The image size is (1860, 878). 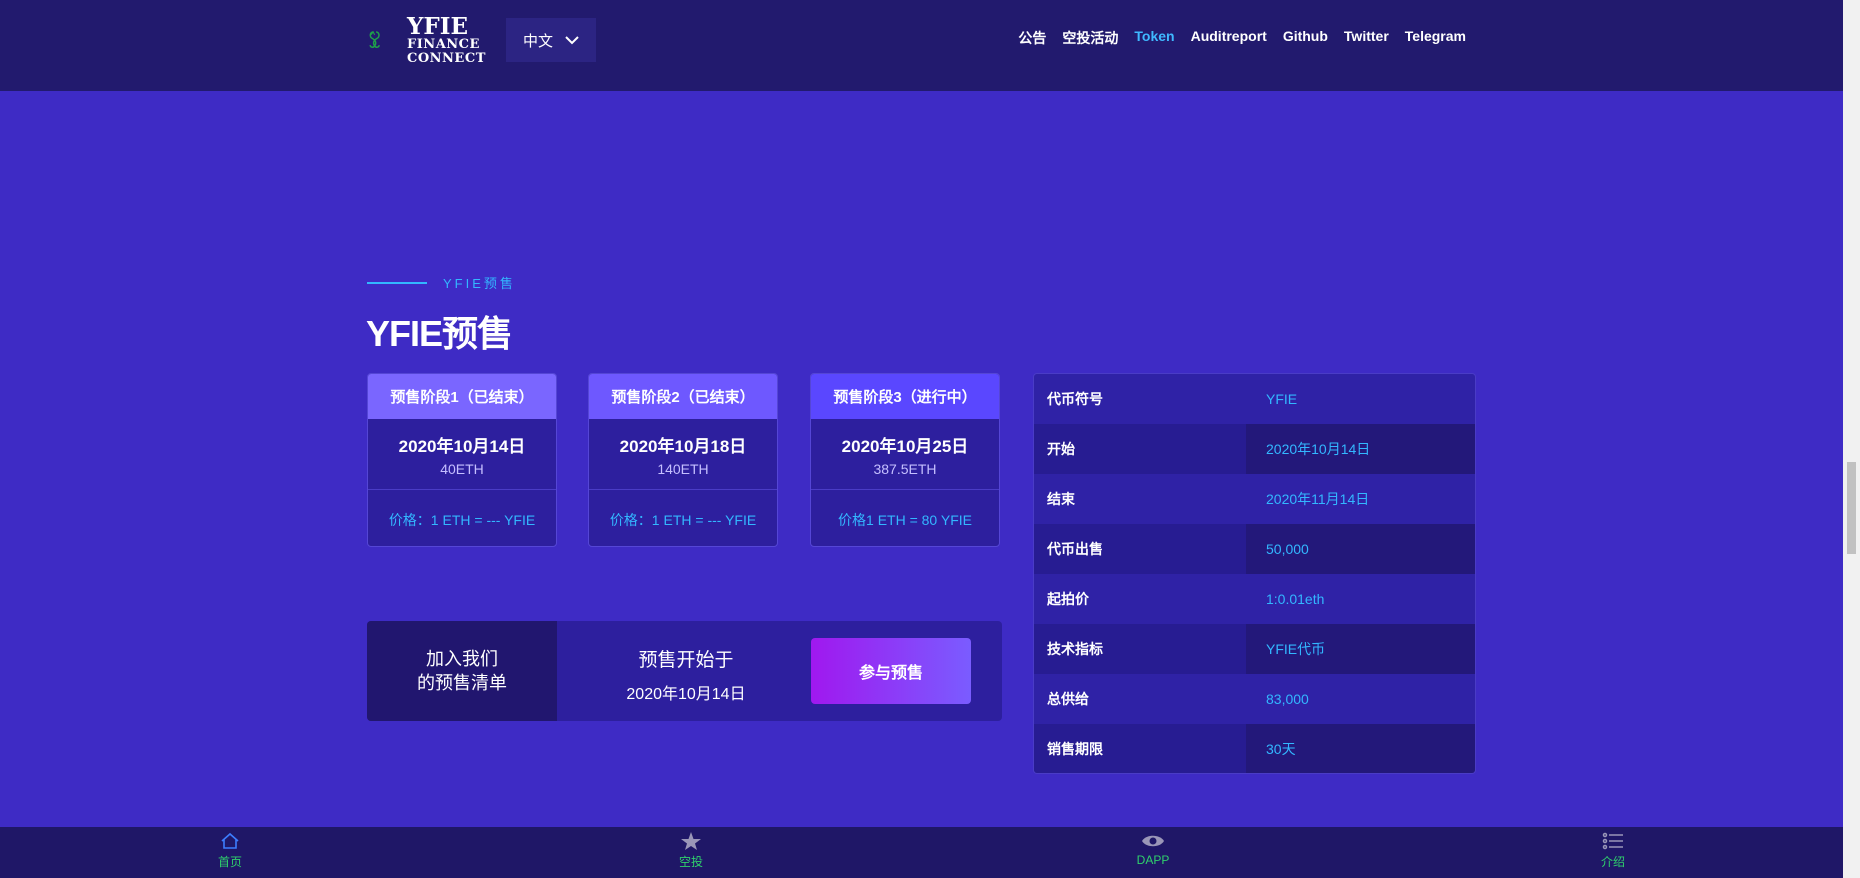 I want to click on stage-title: 预售阶段2（已结束）, so click(x=683, y=396).